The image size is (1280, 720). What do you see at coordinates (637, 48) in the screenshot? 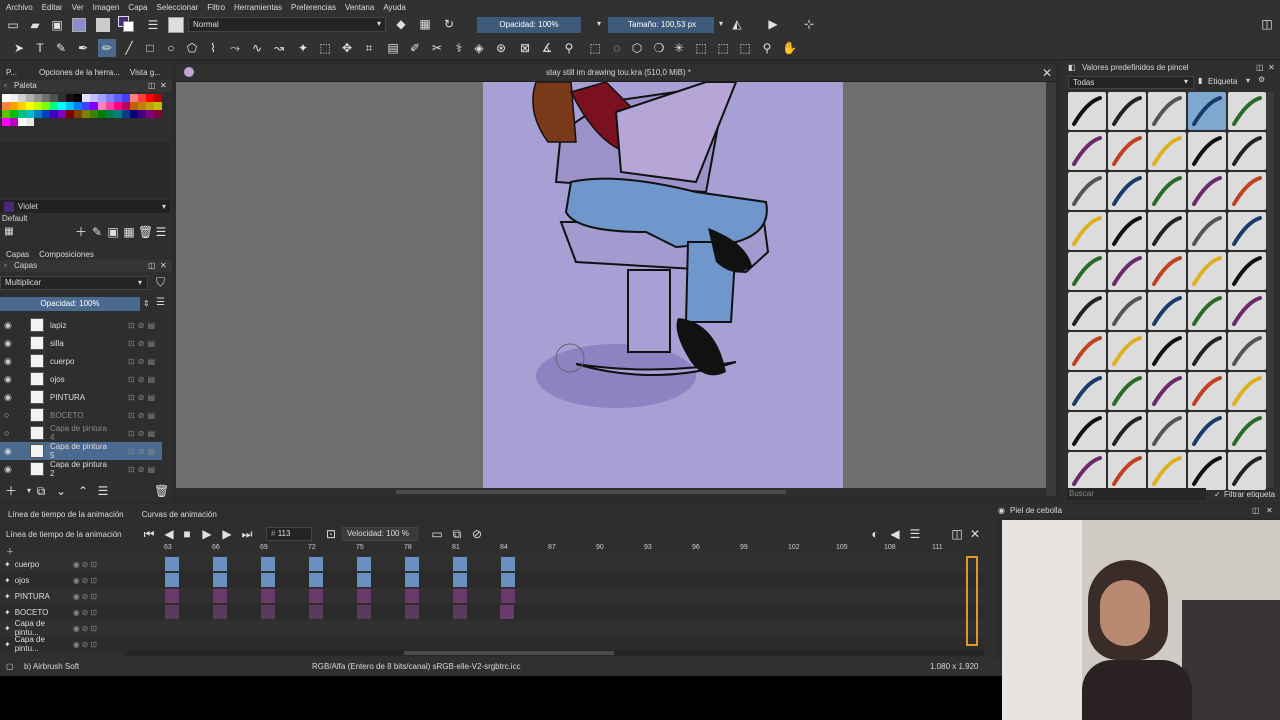
I see `polygon-select-icon: ⬡` at bounding box center [637, 48].